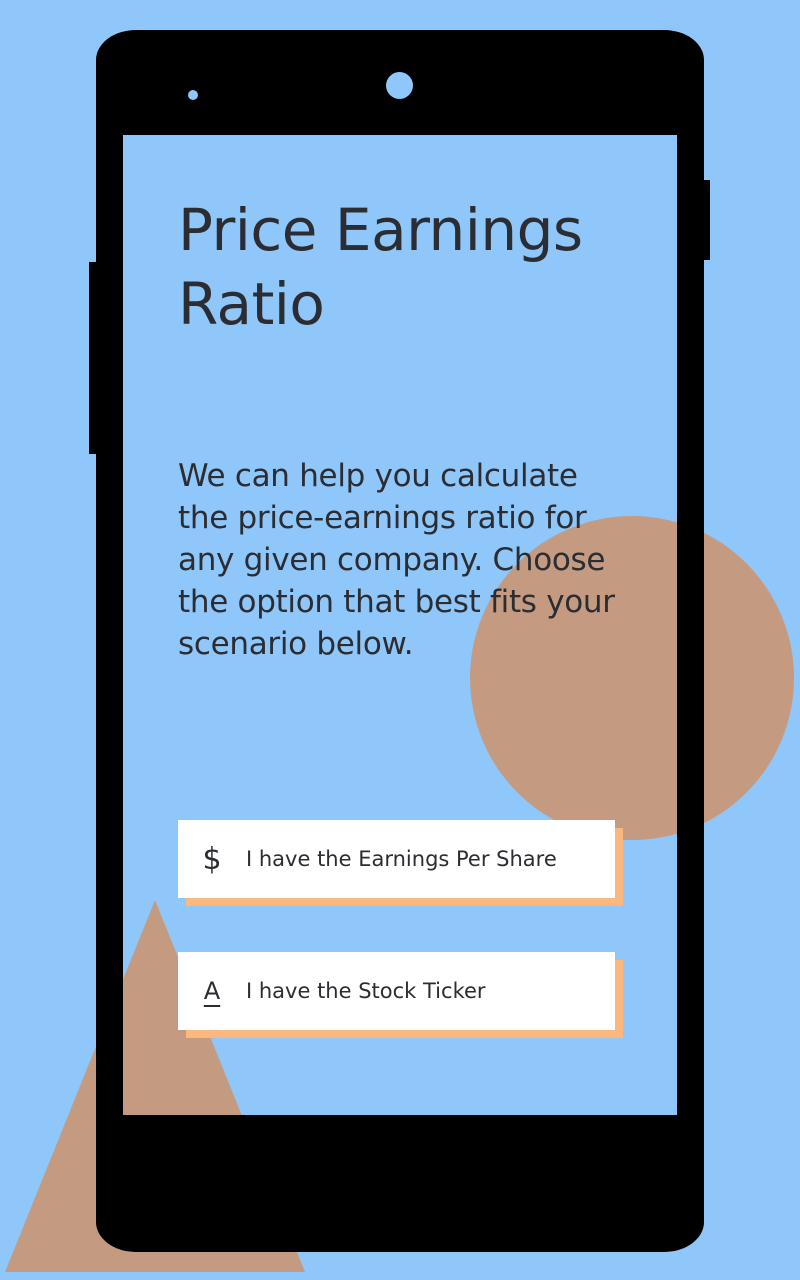  Describe the element at coordinates (193, 95) in the screenshot. I see `phone-sensor` at that location.